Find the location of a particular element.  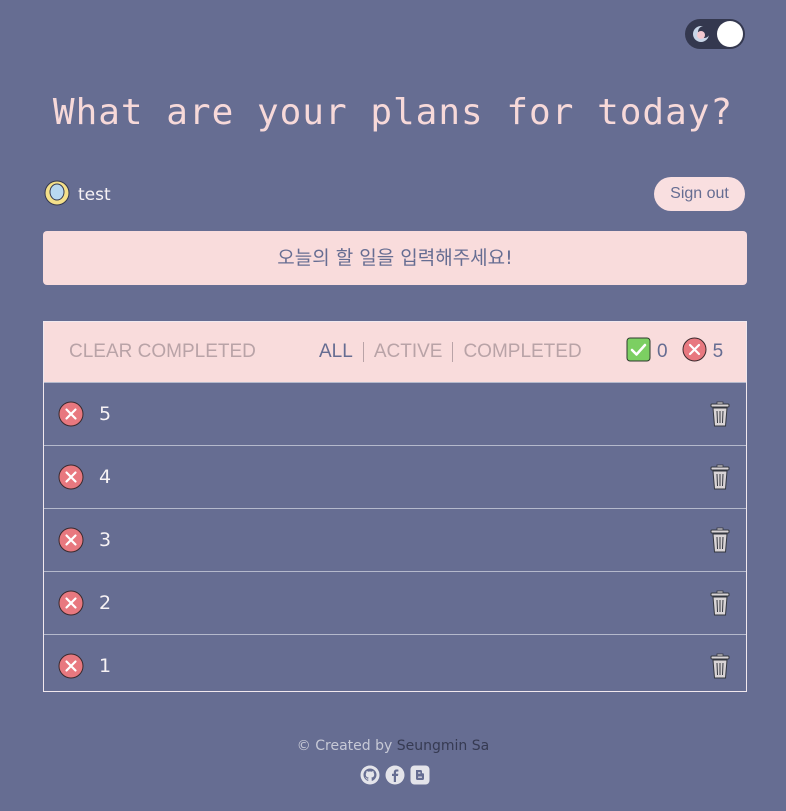

todo-row: 1 is located at coordinates (395, 665).